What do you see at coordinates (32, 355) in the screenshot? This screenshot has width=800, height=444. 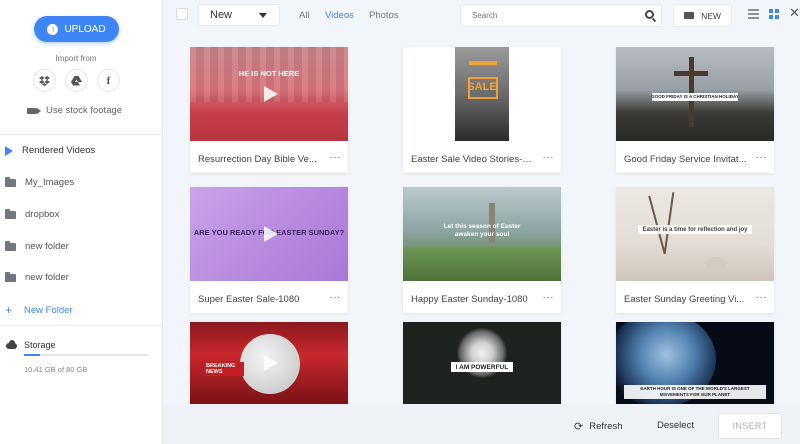 I see `storage-bar-fill` at bounding box center [32, 355].